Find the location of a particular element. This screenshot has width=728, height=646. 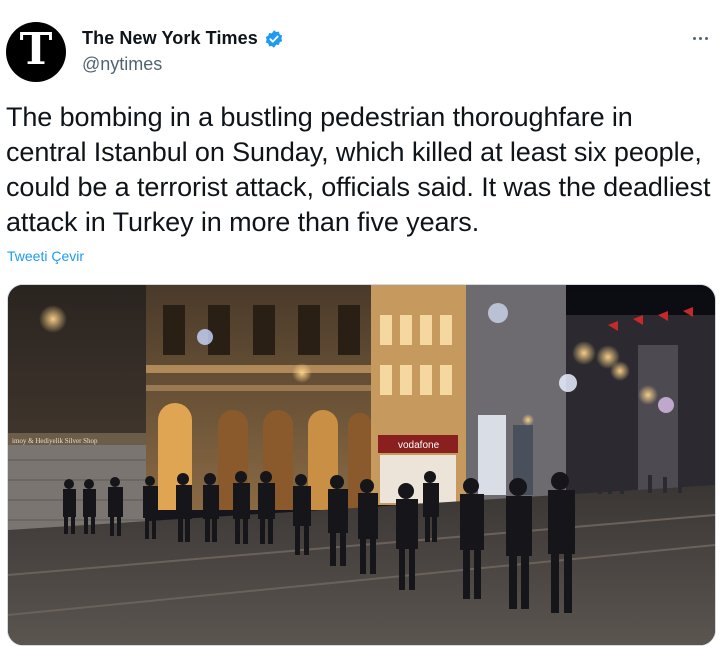

verified-badge-icon is located at coordinates (274, 38).